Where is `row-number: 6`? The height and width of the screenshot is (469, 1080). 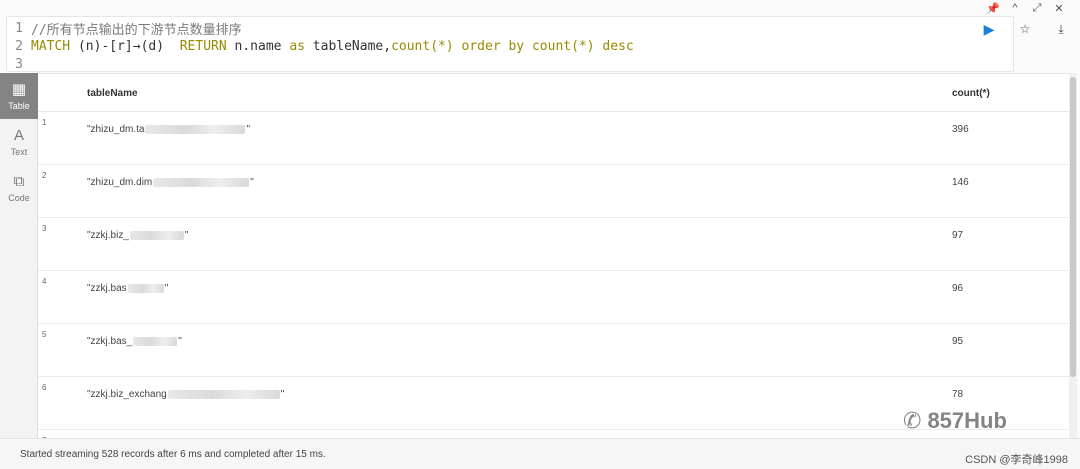 row-number: 6 is located at coordinates (44, 387).